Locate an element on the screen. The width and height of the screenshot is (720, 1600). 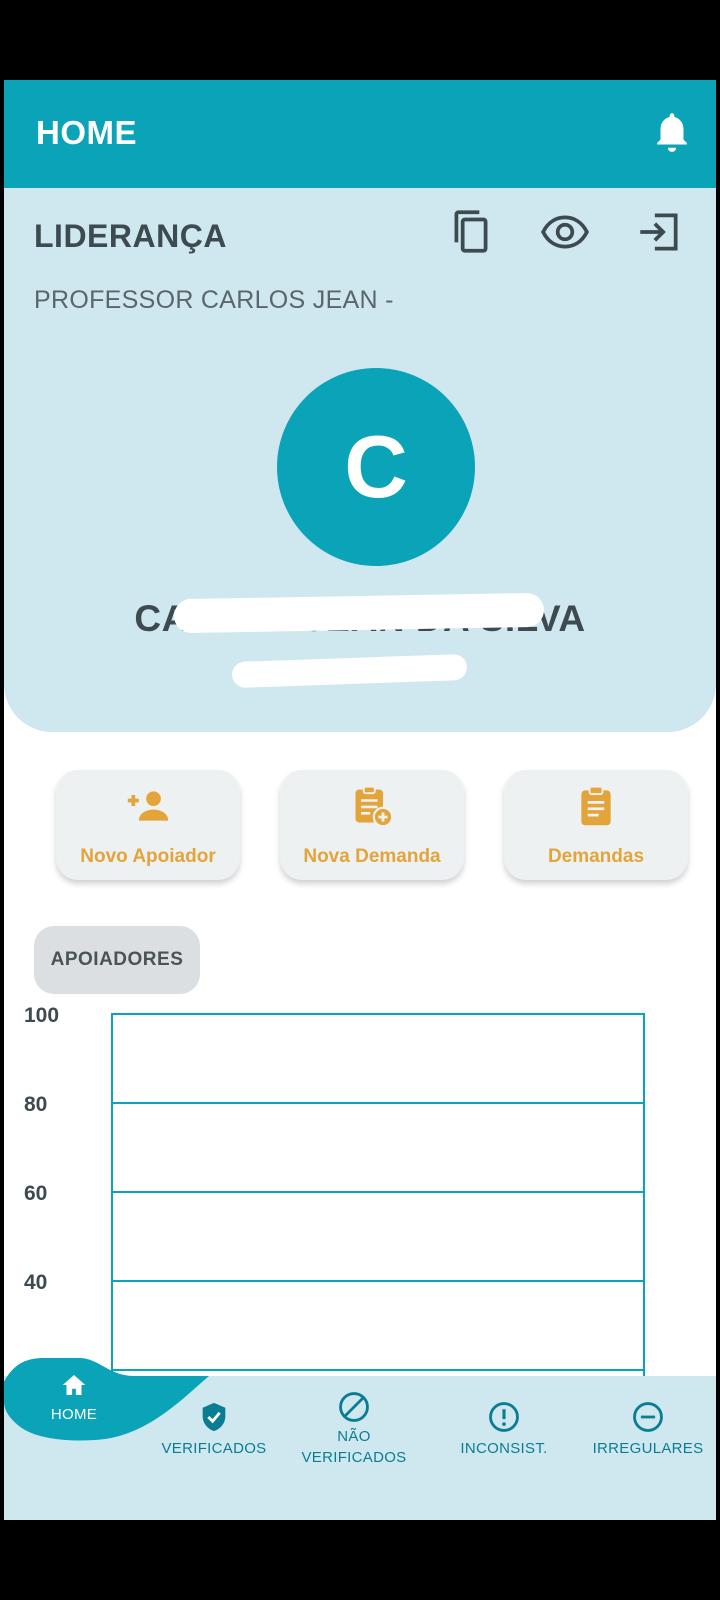
nav-home-label: HOME is located at coordinates (74, 1414).